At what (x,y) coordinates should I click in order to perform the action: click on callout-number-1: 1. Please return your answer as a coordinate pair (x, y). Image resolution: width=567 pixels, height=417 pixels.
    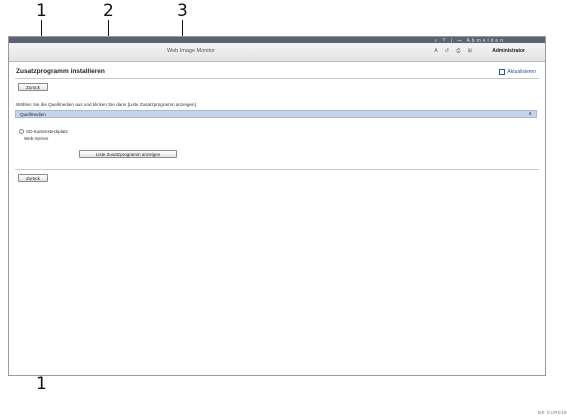
    Looking at the image, I should click on (41, 11).